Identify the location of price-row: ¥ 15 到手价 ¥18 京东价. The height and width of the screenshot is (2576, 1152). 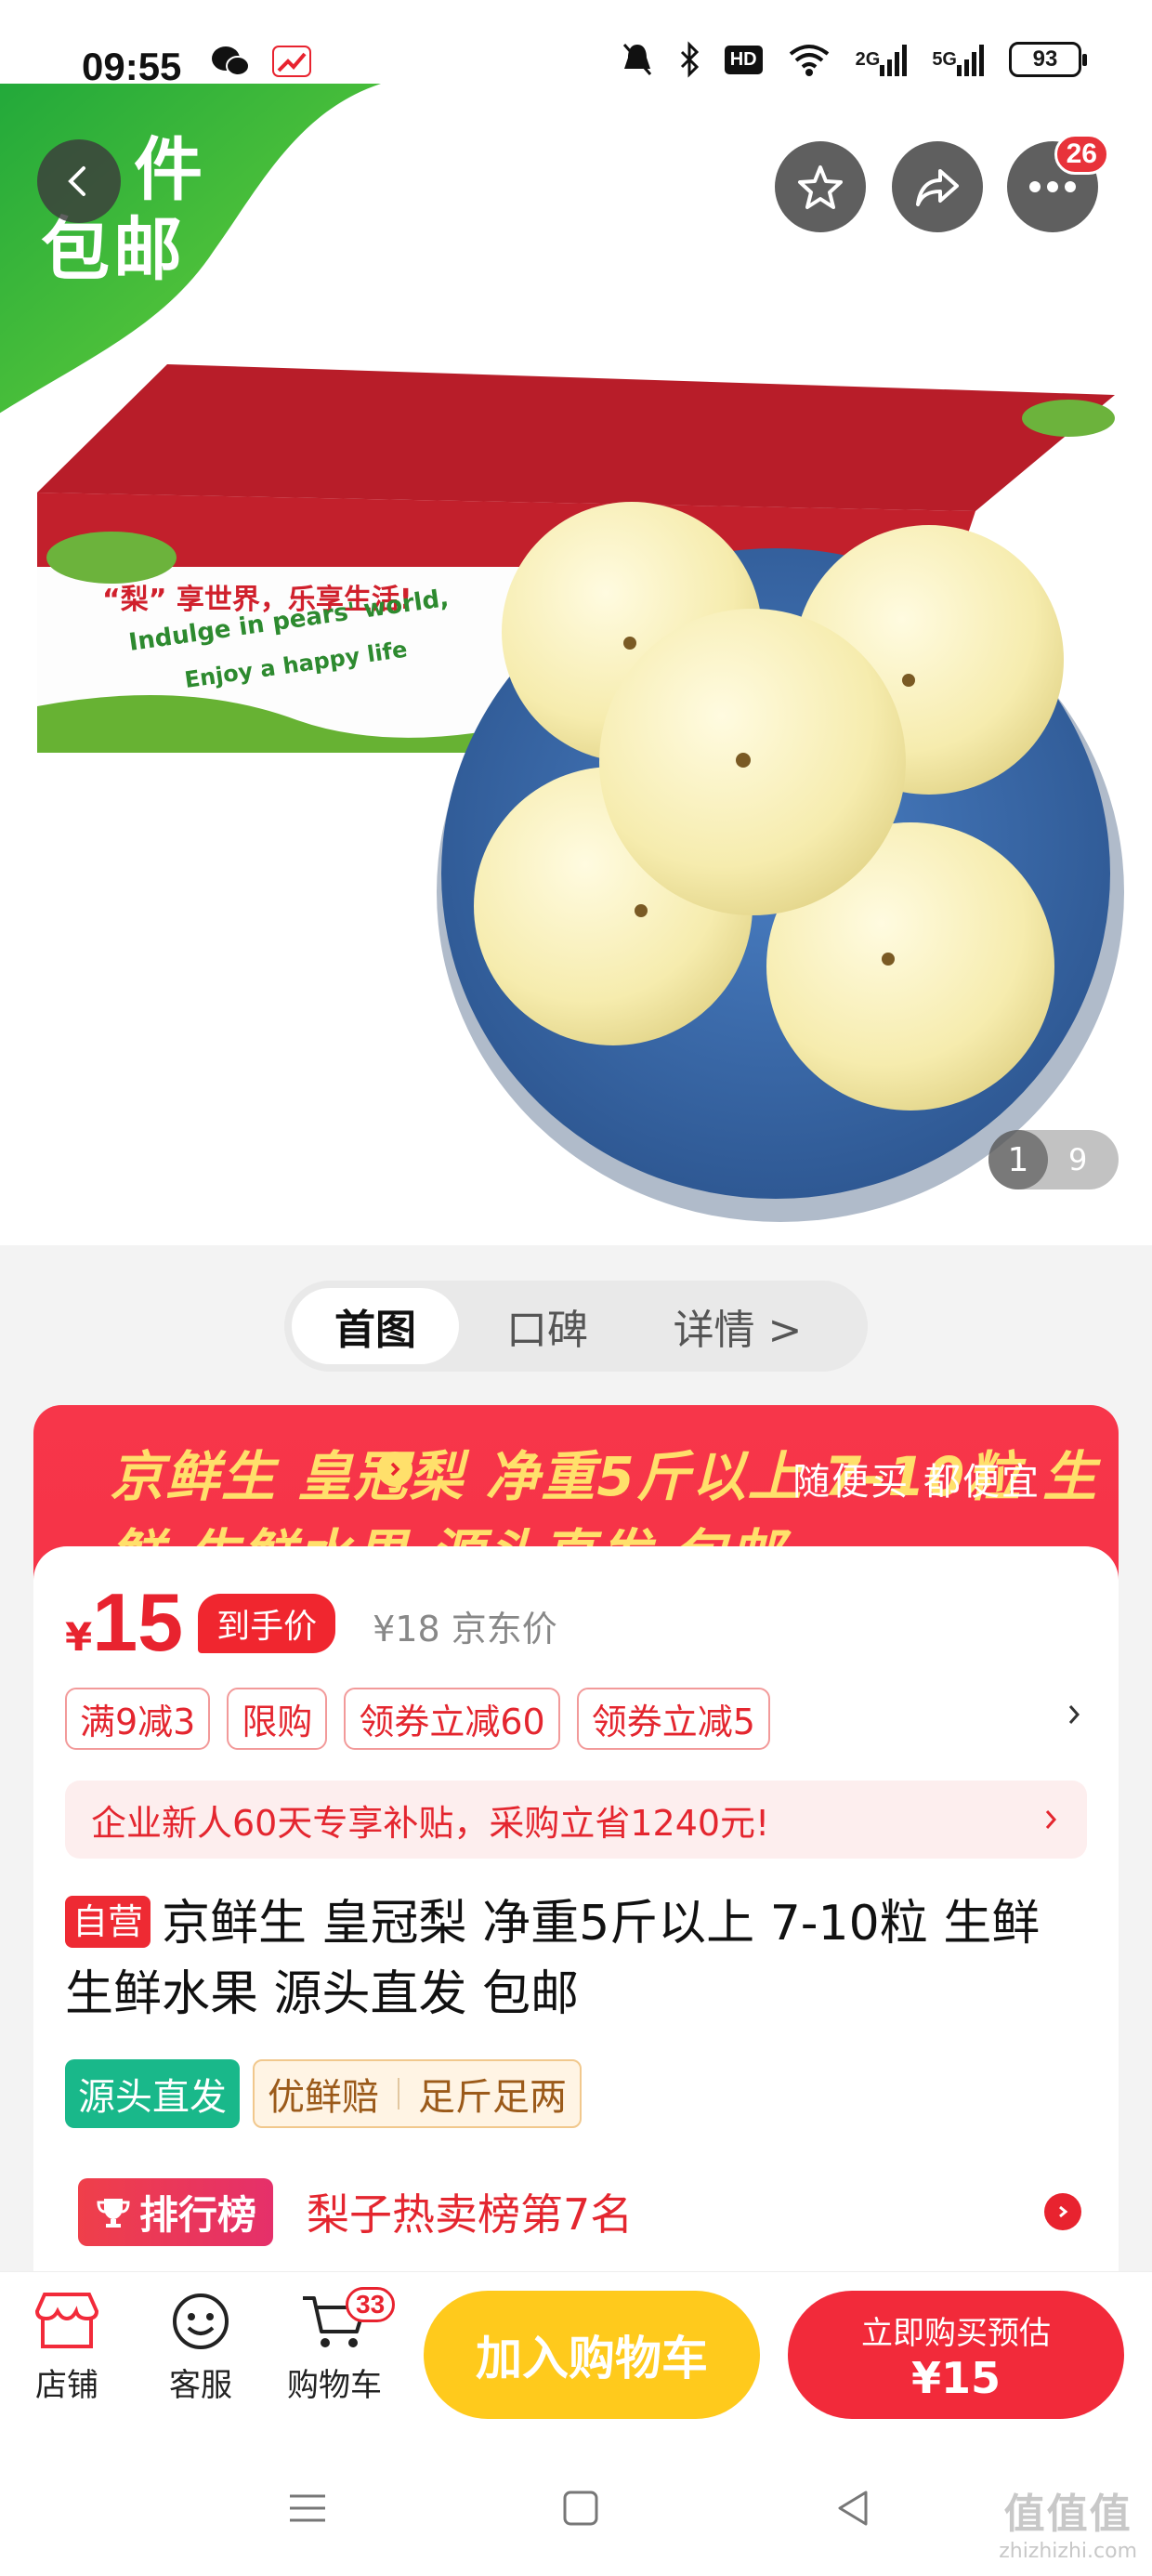
(311, 1624).